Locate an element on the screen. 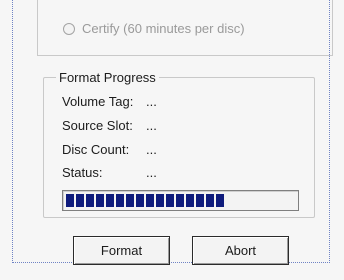  certify-radio-option: Certify (60 minutes per disc) is located at coordinates (154, 28).